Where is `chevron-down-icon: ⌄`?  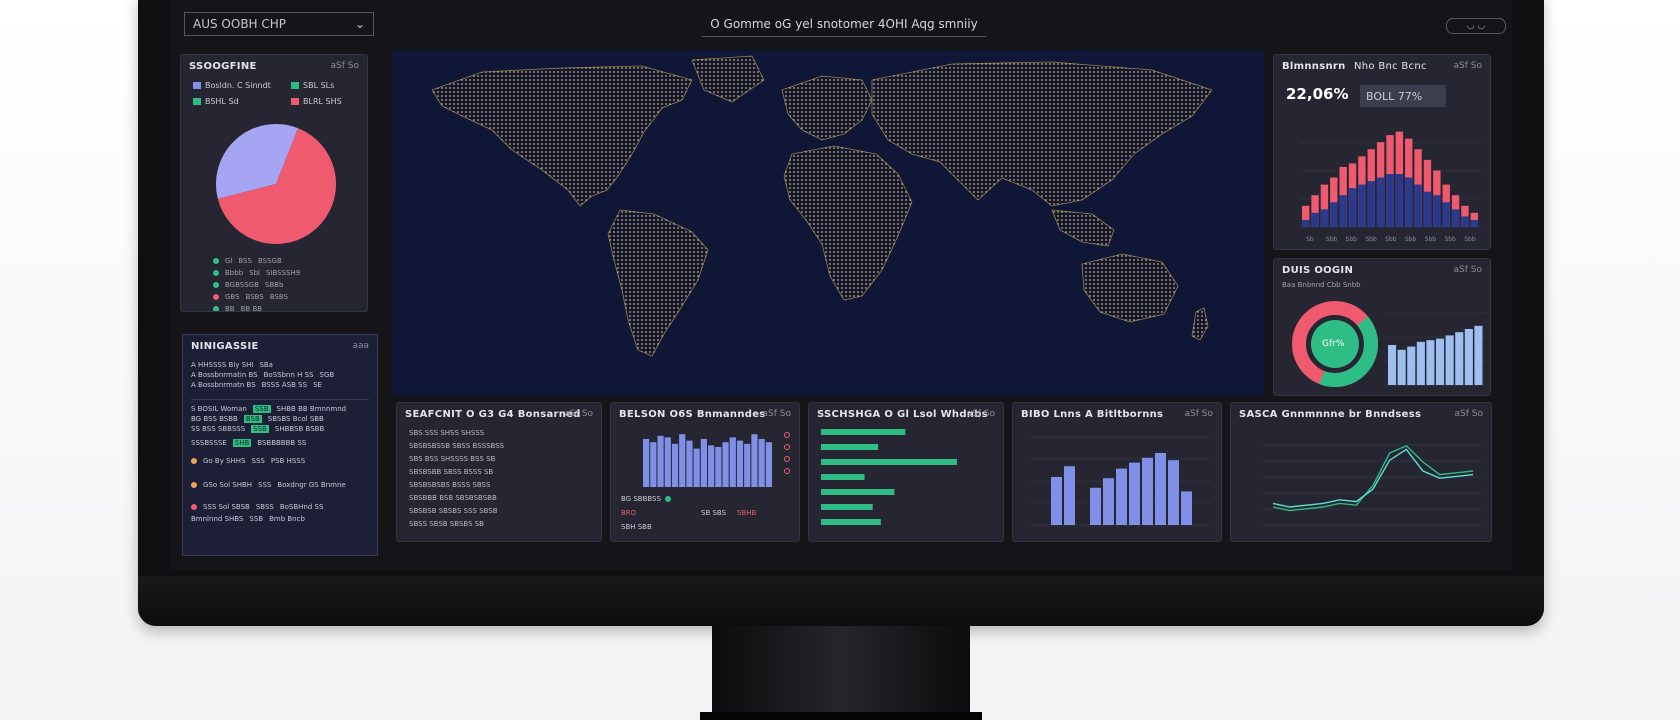
chevron-down-icon: ⌄ is located at coordinates (359, 24).